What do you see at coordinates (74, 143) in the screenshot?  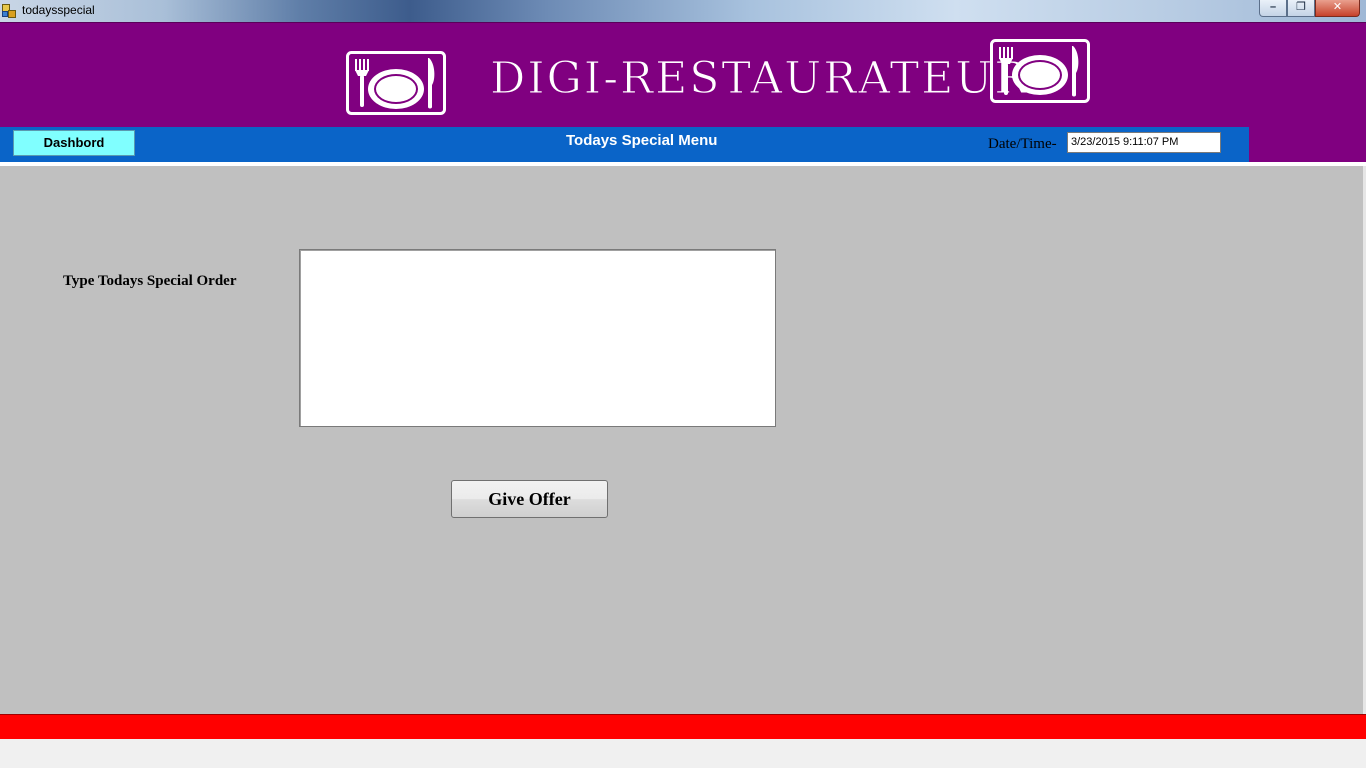 I see `dashboard-button: Dashbord` at bounding box center [74, 143].